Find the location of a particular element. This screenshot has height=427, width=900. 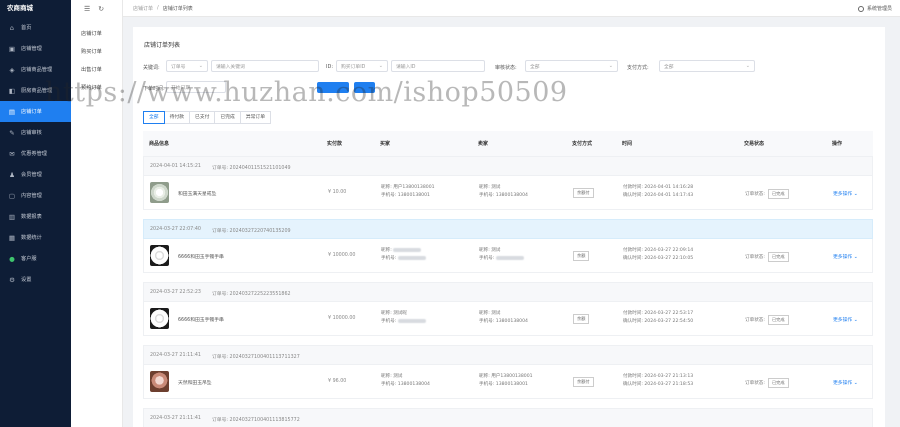

product-name: 和田玉满天星戒坠 is located at coordinates (197, 193).